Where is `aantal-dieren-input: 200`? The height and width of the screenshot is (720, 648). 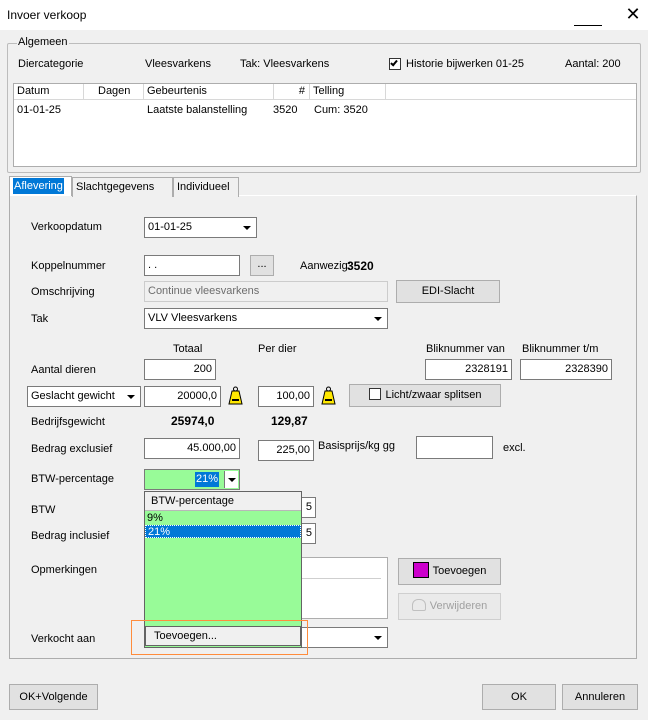
aantal-dieren-input: 200 is located at coordinates (180, 369).